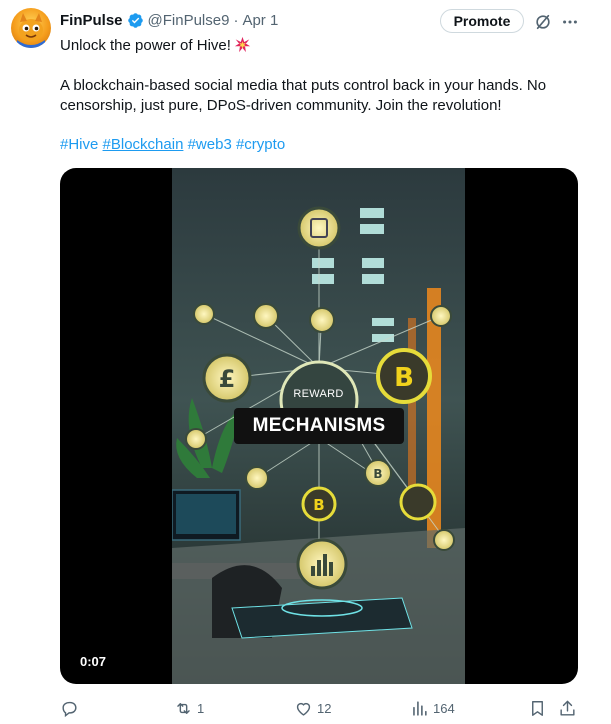 The width and height of the screenshot is (611, 724). Describe the element at coordinates (242, 47) in the screenshot. I see `collision-emoji-icon` at that location.